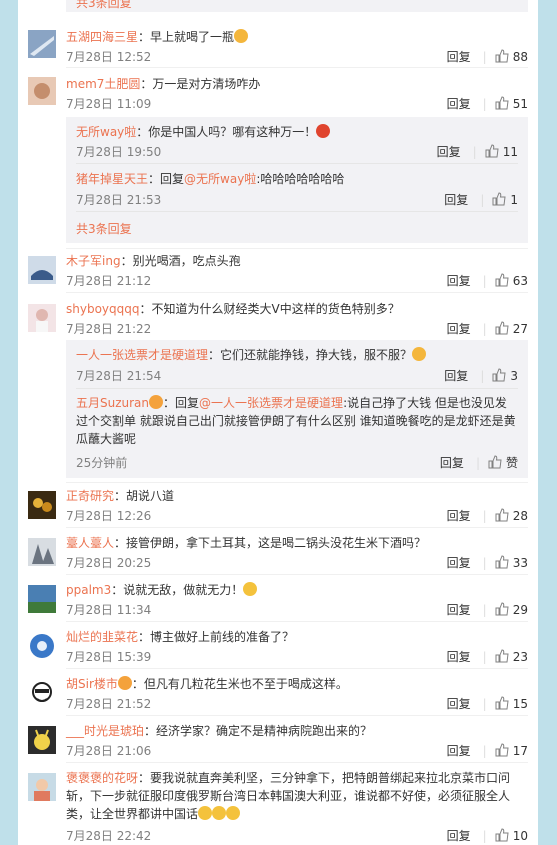 The image size is (557, 845). What do you see at coordinates (511, 835) in the screenshot?
I see `like-button: 10` at bounding box center [511, 835].